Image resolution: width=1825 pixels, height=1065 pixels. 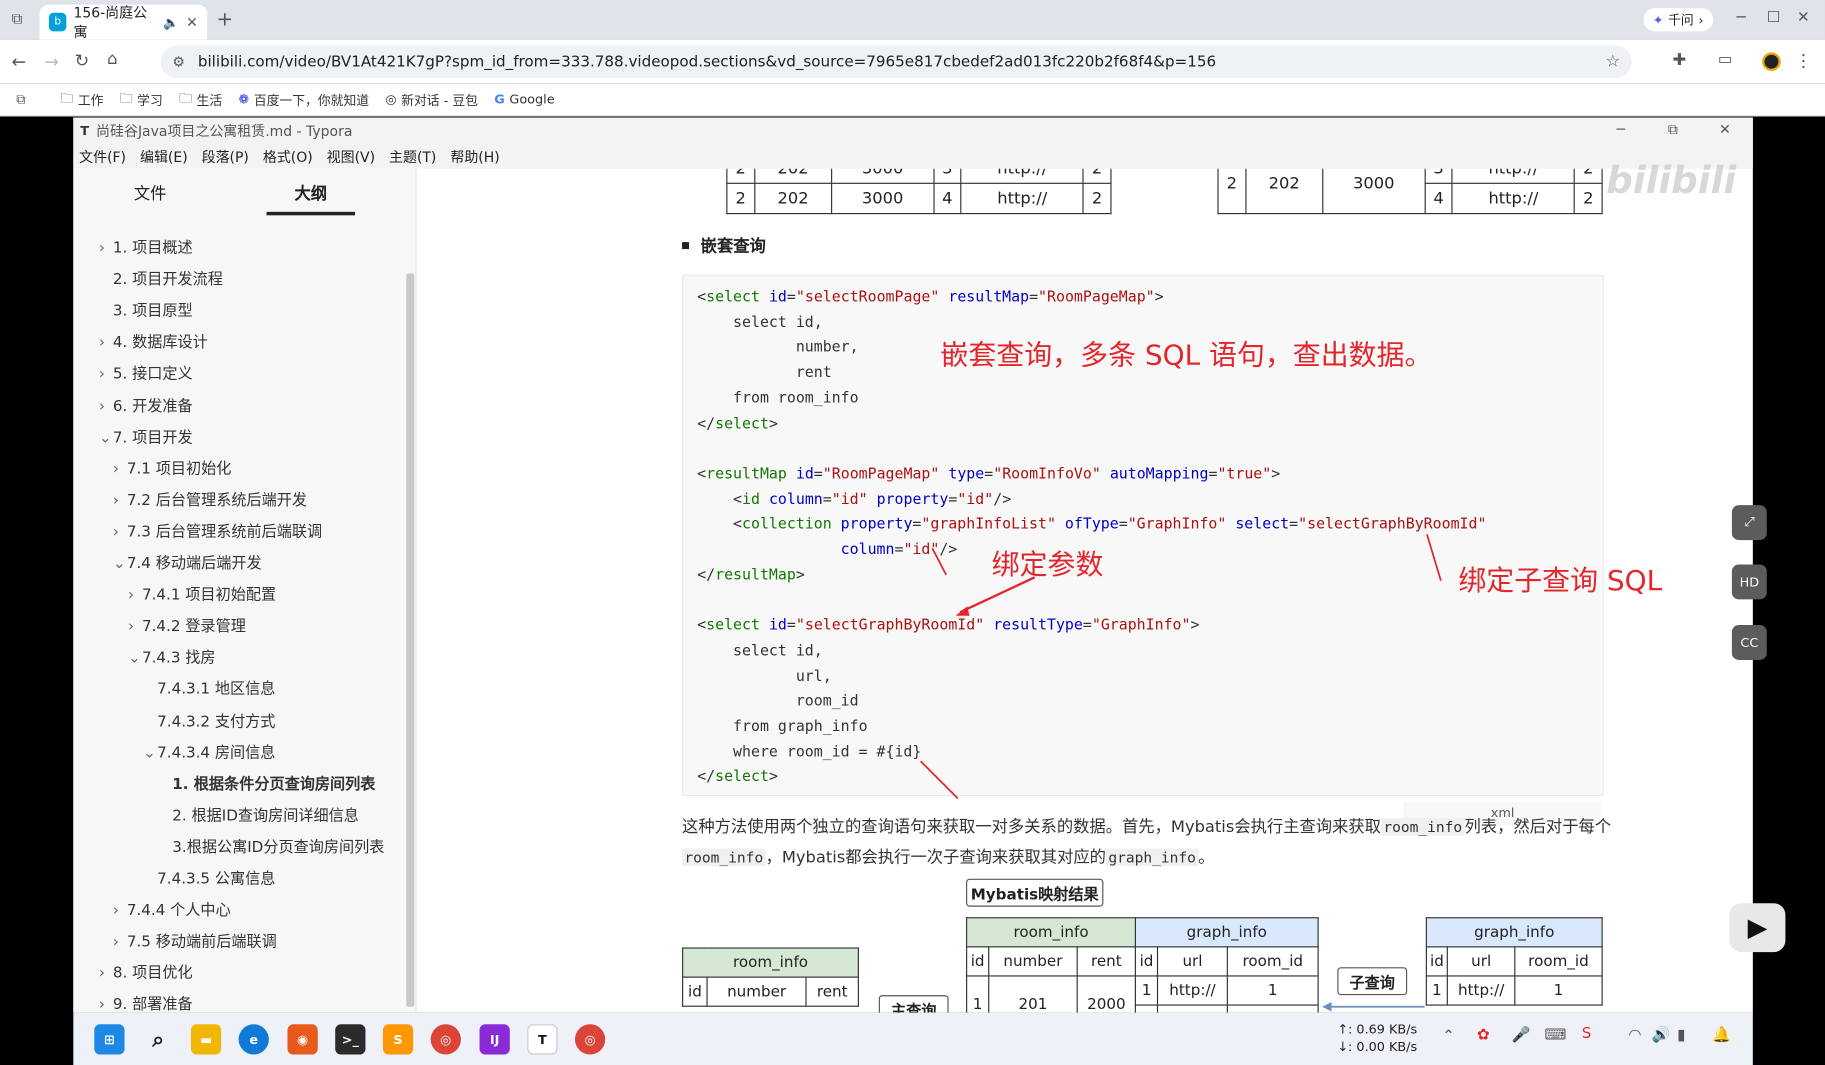 What do you see at coordinates (1741, 17) in the screenshot?
I see `minimize-icon: ─` at bounding box center [1741, 17].